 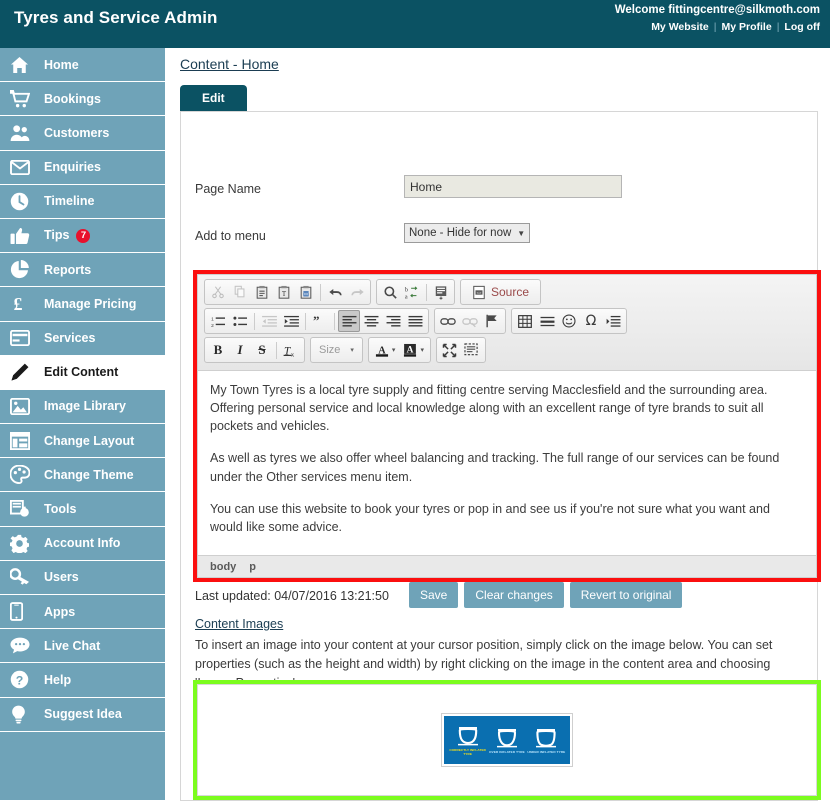 I want to click on insert-smiley-button, so click(x=569, y=321).